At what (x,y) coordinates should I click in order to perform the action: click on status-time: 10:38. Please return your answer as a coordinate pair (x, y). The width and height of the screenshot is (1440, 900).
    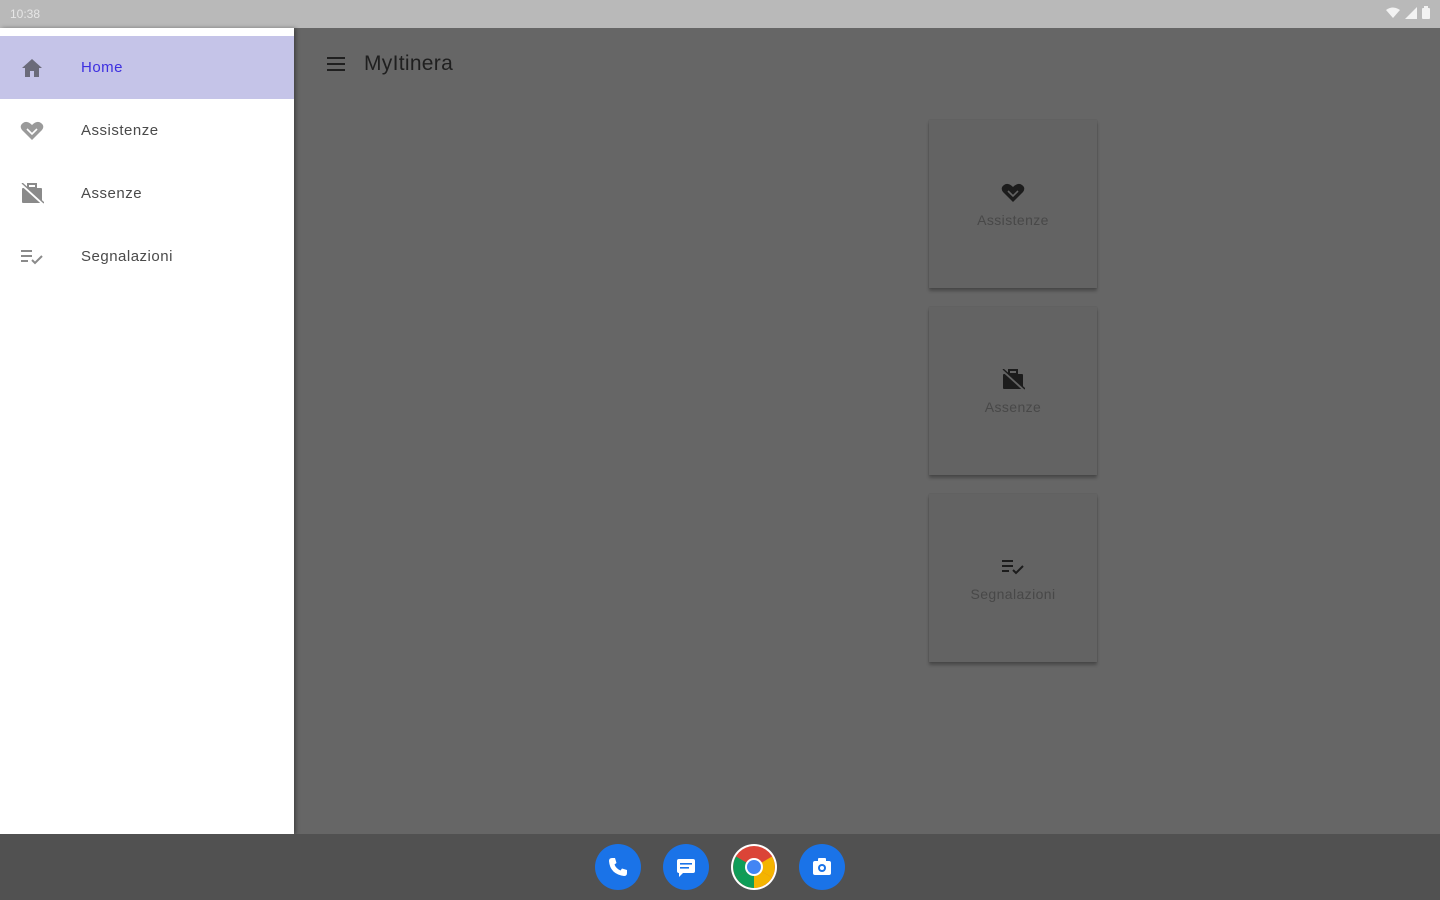
    Looking at the image, I should click on (25, 14).